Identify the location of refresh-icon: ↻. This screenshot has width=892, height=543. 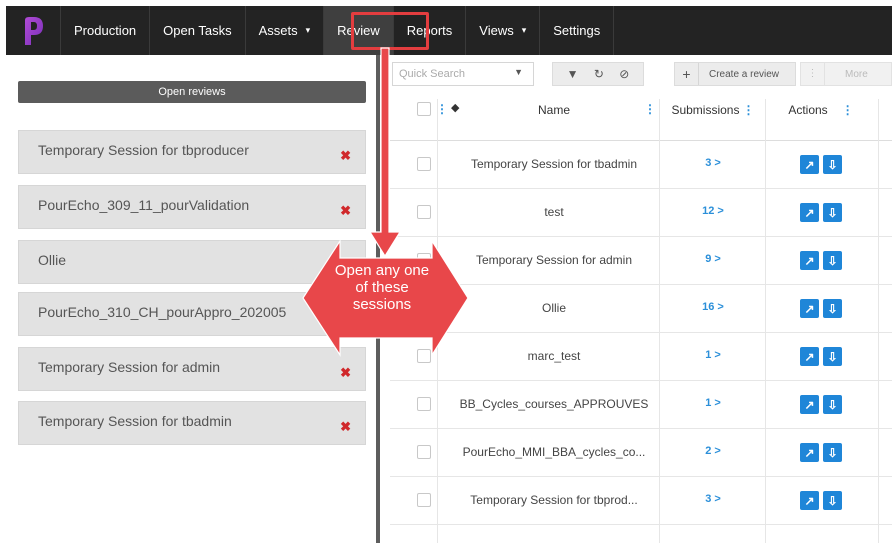
(599, 74).